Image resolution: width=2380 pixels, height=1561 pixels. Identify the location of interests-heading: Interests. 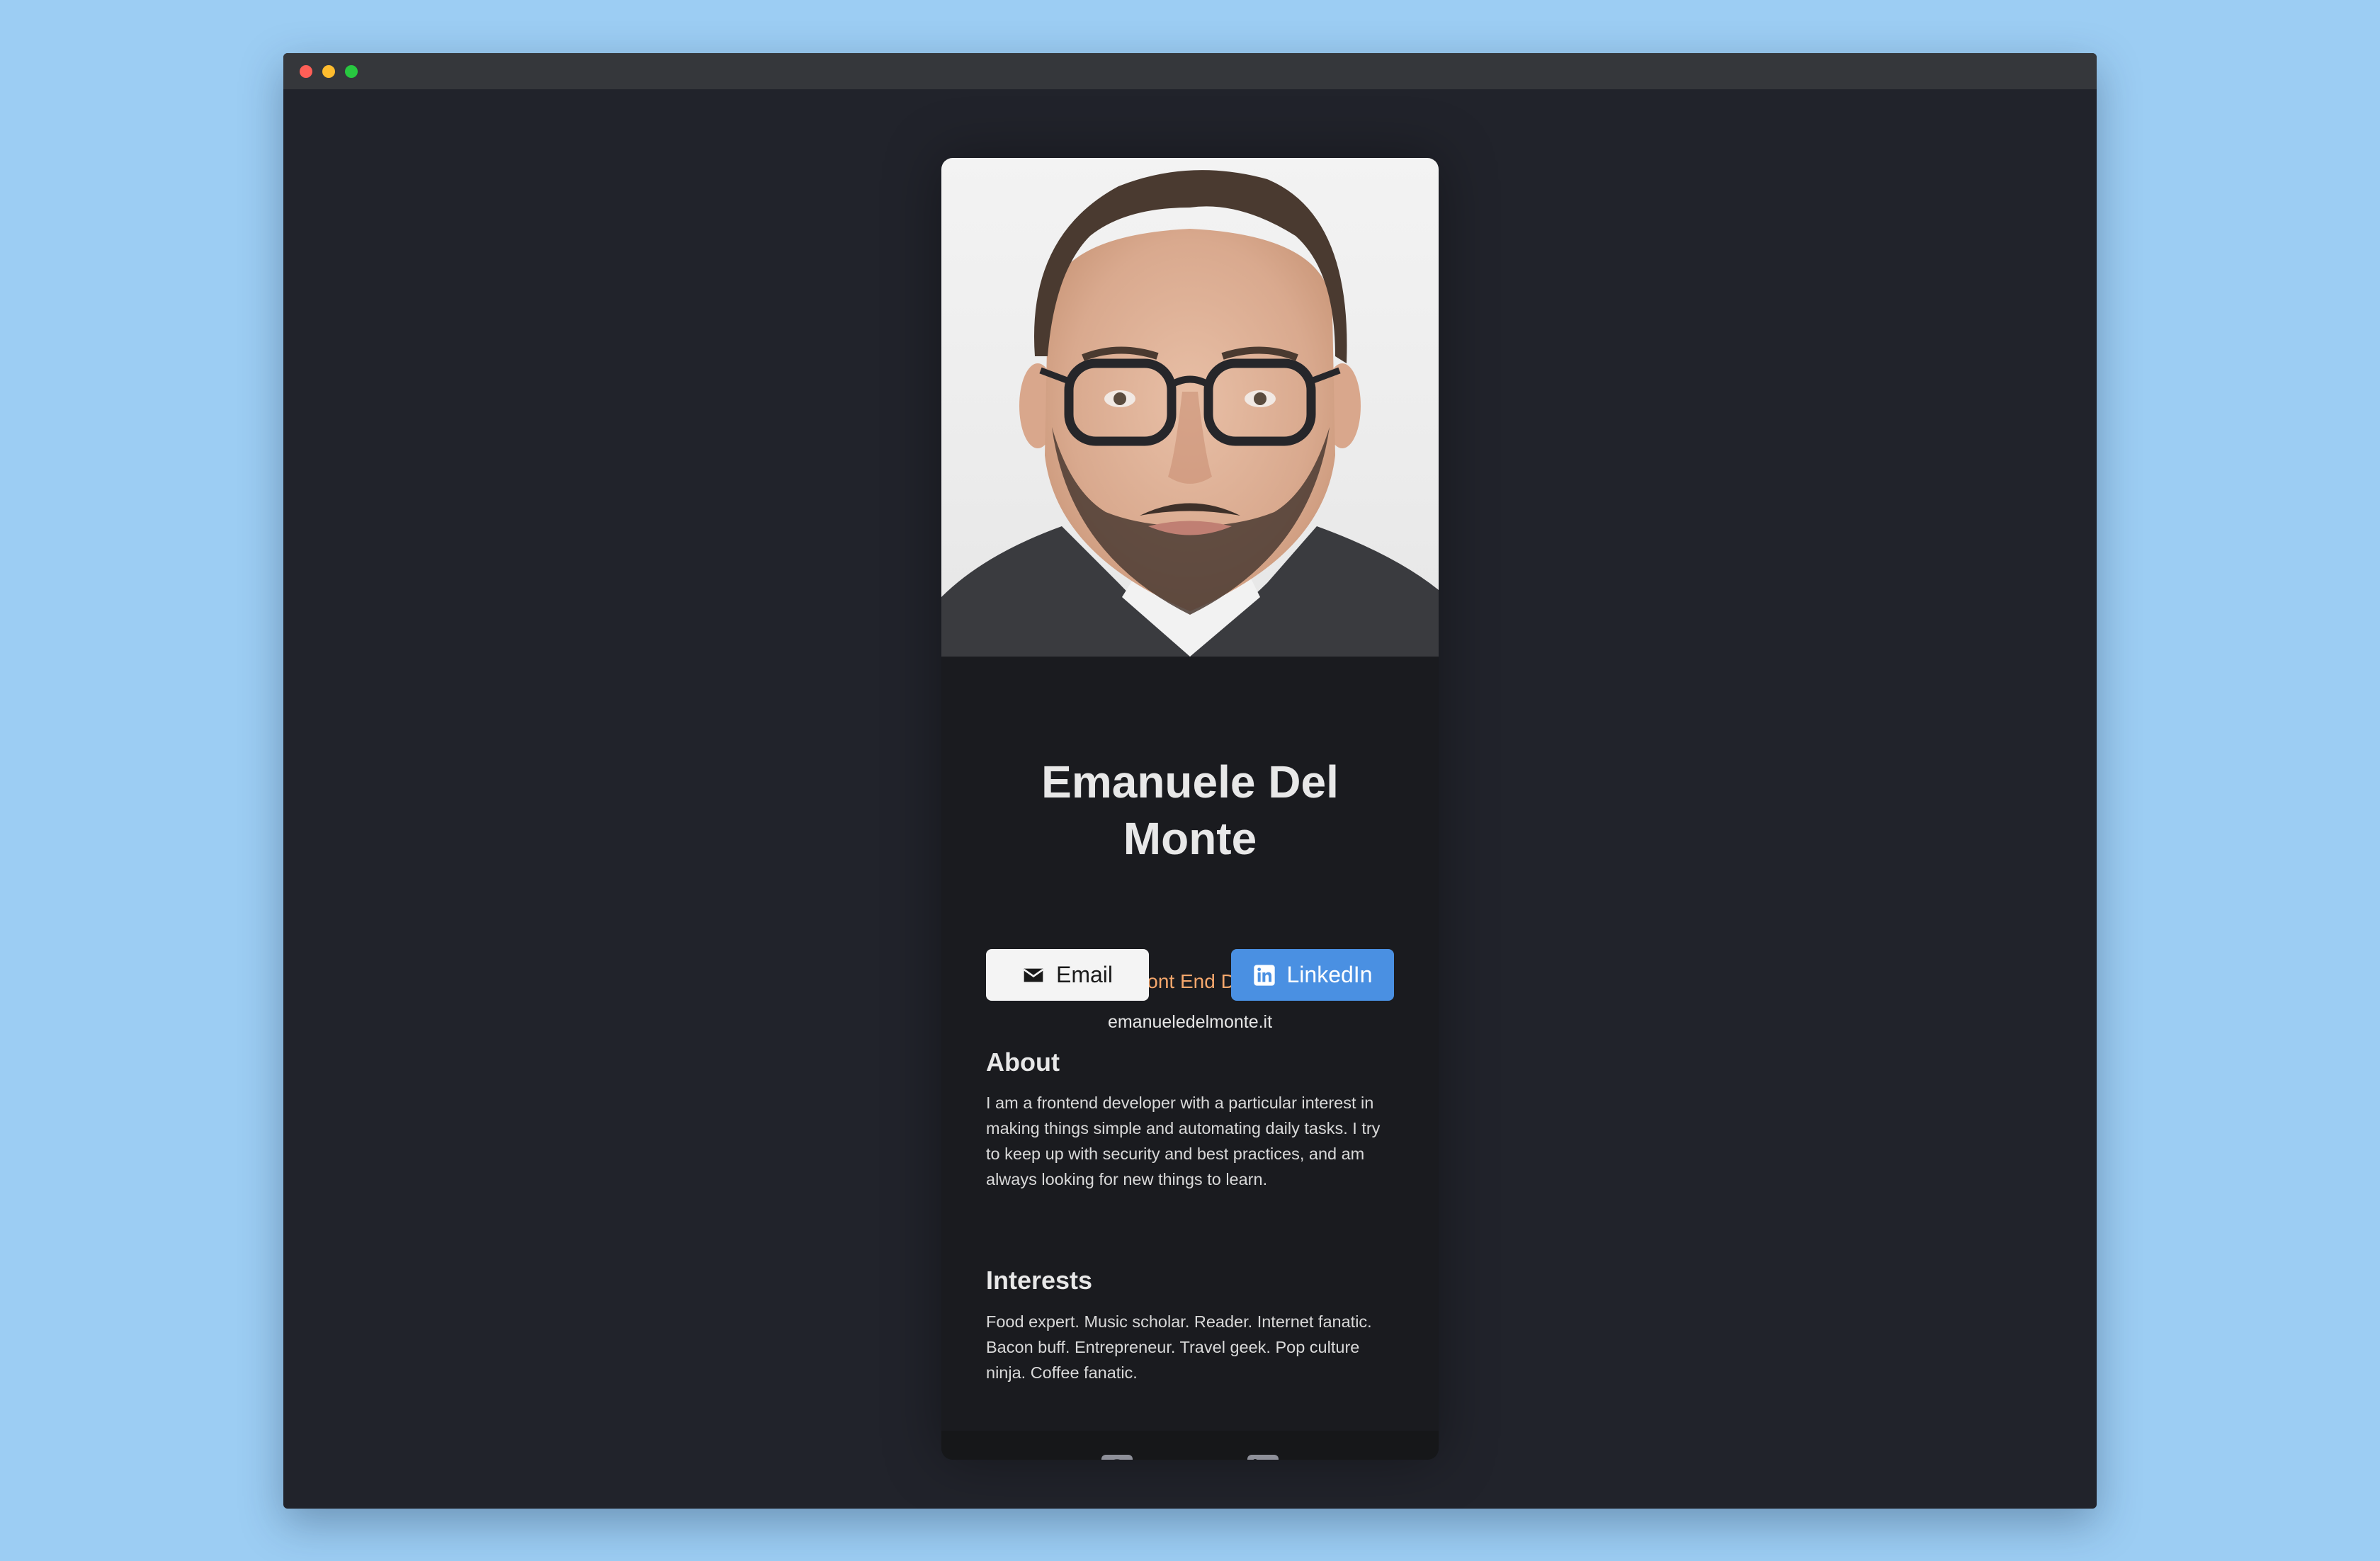
(1040, 1280).